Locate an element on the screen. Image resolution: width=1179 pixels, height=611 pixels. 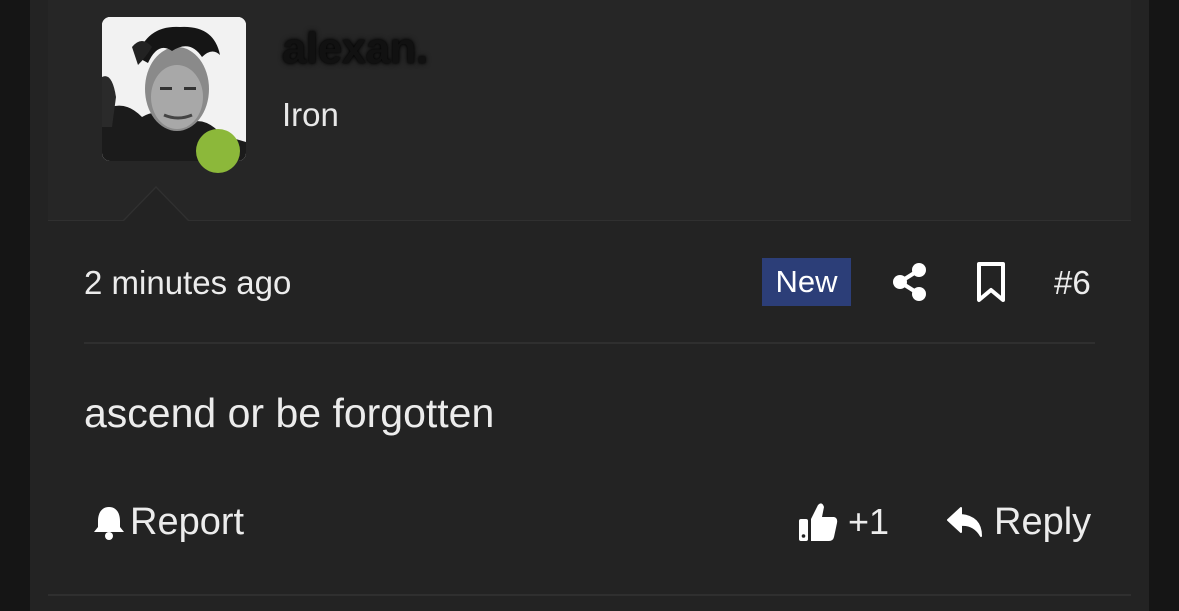
post-meta-row: 2 minutes ago New #6 is located at coordinates (589, 282).